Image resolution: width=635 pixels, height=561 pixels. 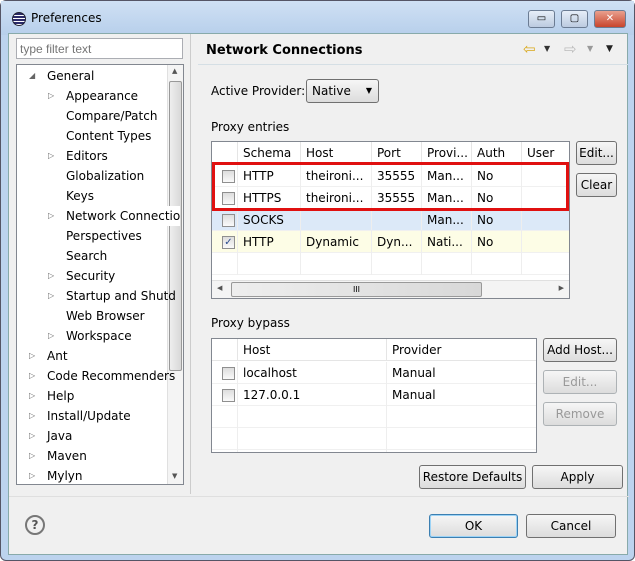 I want to click on filter-input, so click(x=99, y=48).